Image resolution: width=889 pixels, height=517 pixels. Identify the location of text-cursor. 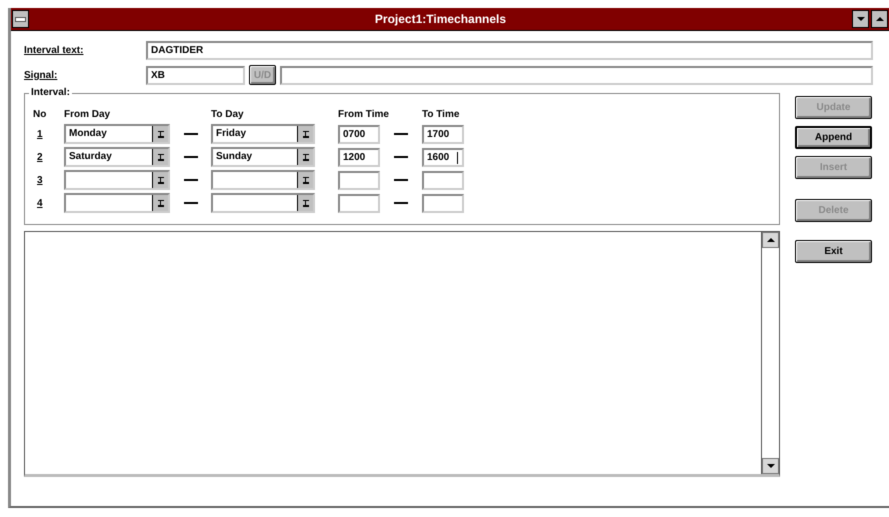
(457, 158).